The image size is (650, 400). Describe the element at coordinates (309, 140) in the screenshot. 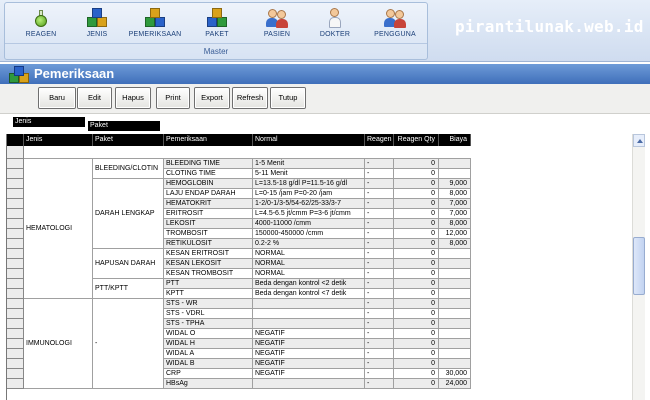

I see `column-header-normal: Normal` at that location.